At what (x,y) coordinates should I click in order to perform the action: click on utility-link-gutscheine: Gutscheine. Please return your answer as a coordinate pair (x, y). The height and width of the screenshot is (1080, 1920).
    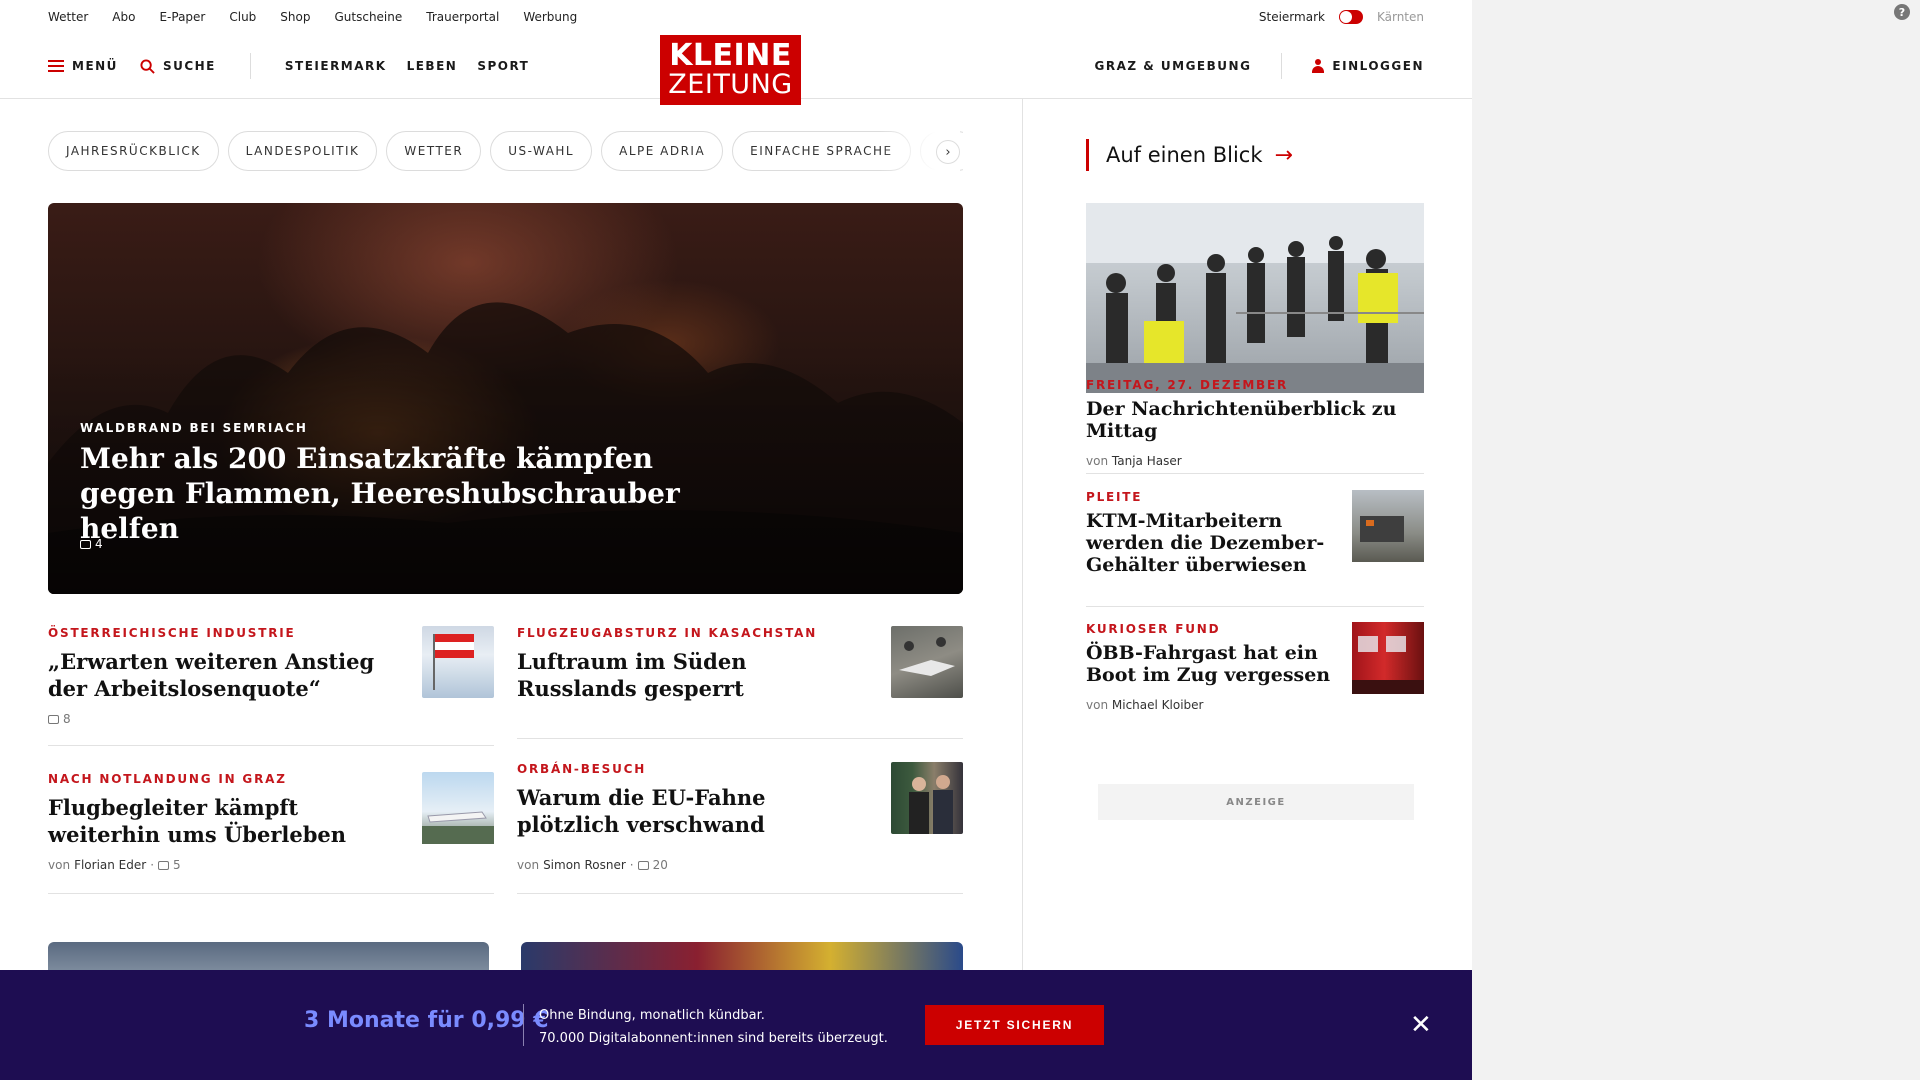
    Looking at the image, I should click on (368, 17).